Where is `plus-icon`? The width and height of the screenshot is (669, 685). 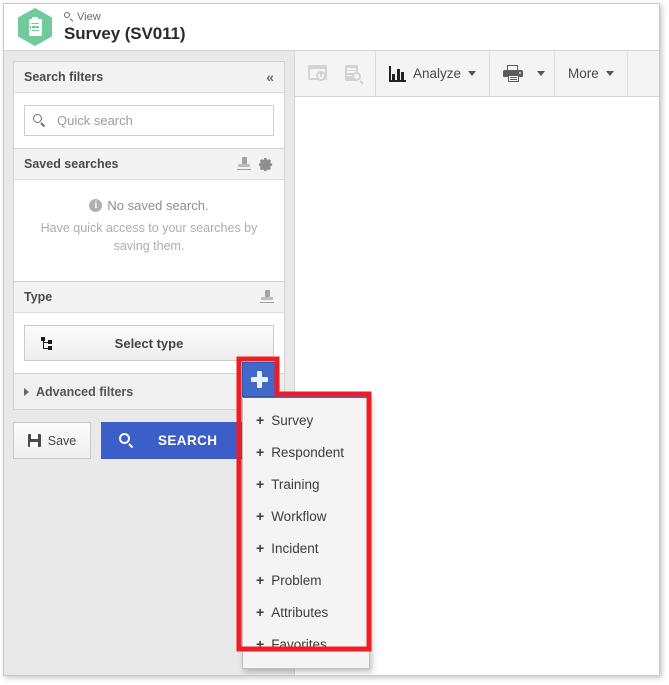
plus-icon is located at coordinates (259, 379).